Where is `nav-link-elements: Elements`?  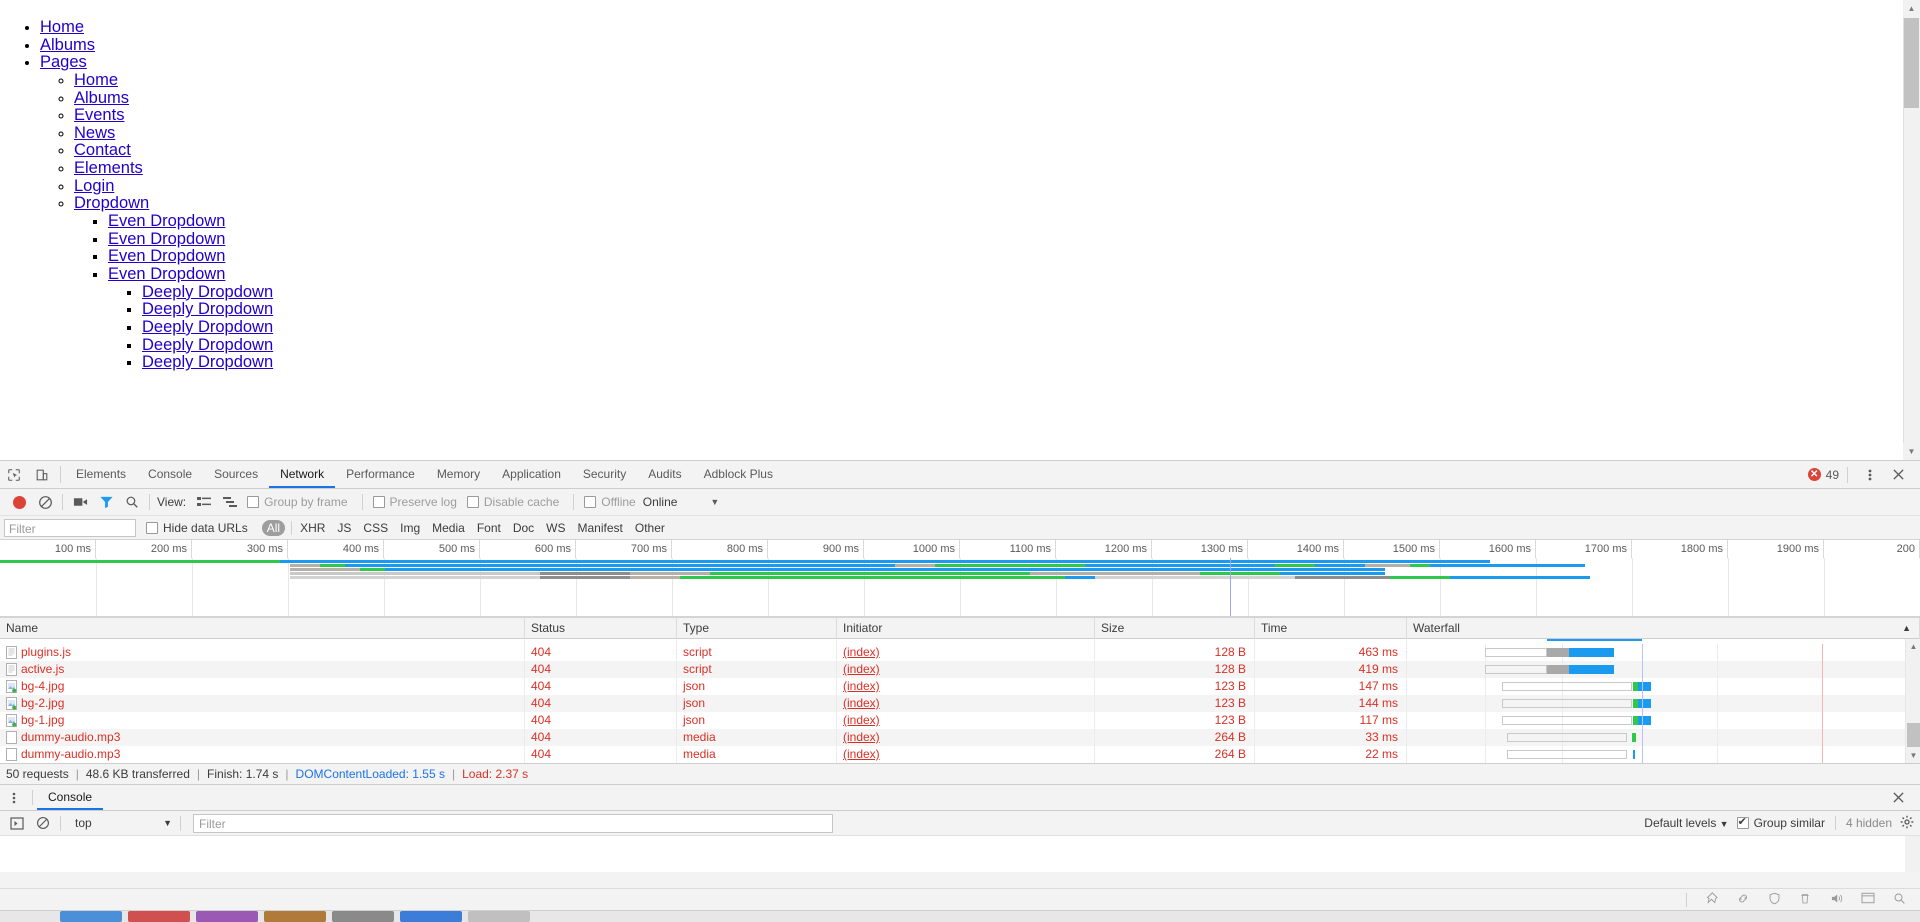 nav-link-elements: Elements is located at coordinates (108, 168).